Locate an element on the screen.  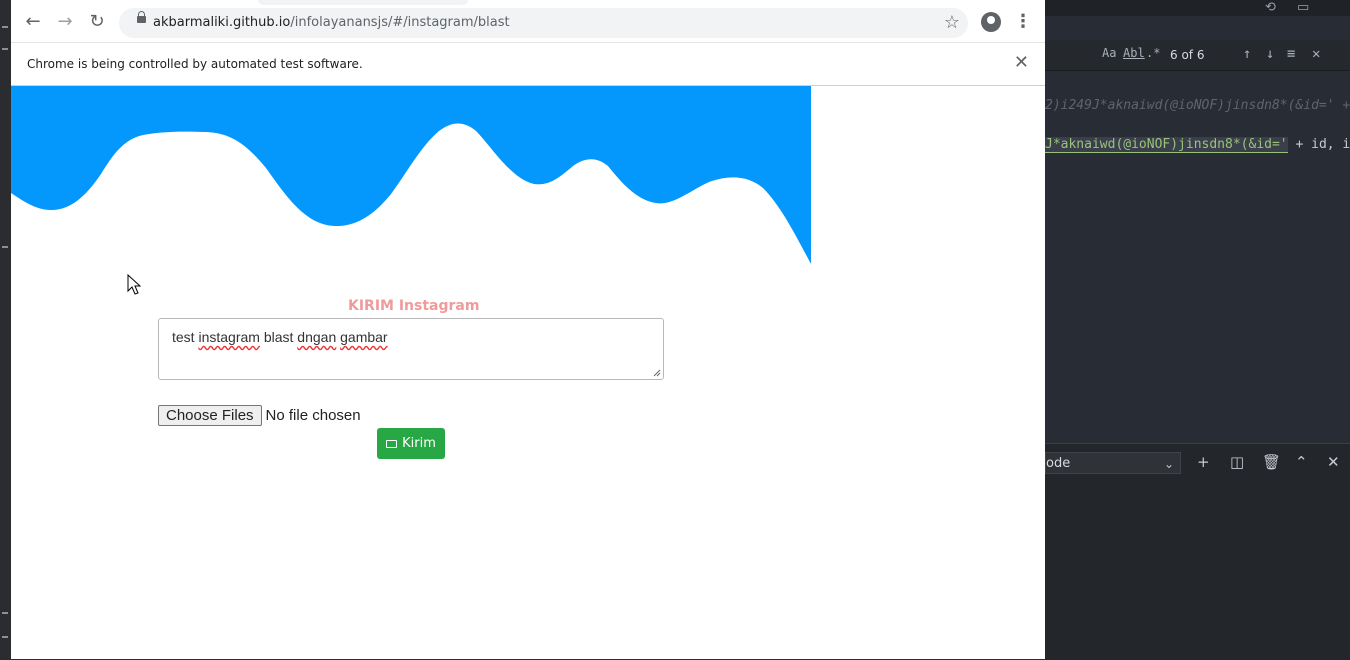
regex-icon: .* is located at coordinates (1153, 53).